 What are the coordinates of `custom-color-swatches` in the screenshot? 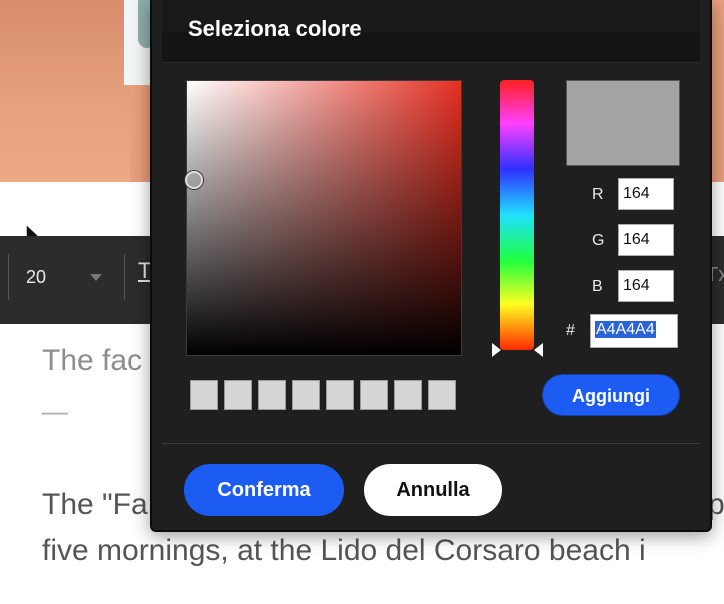 It's located at (323, 395).